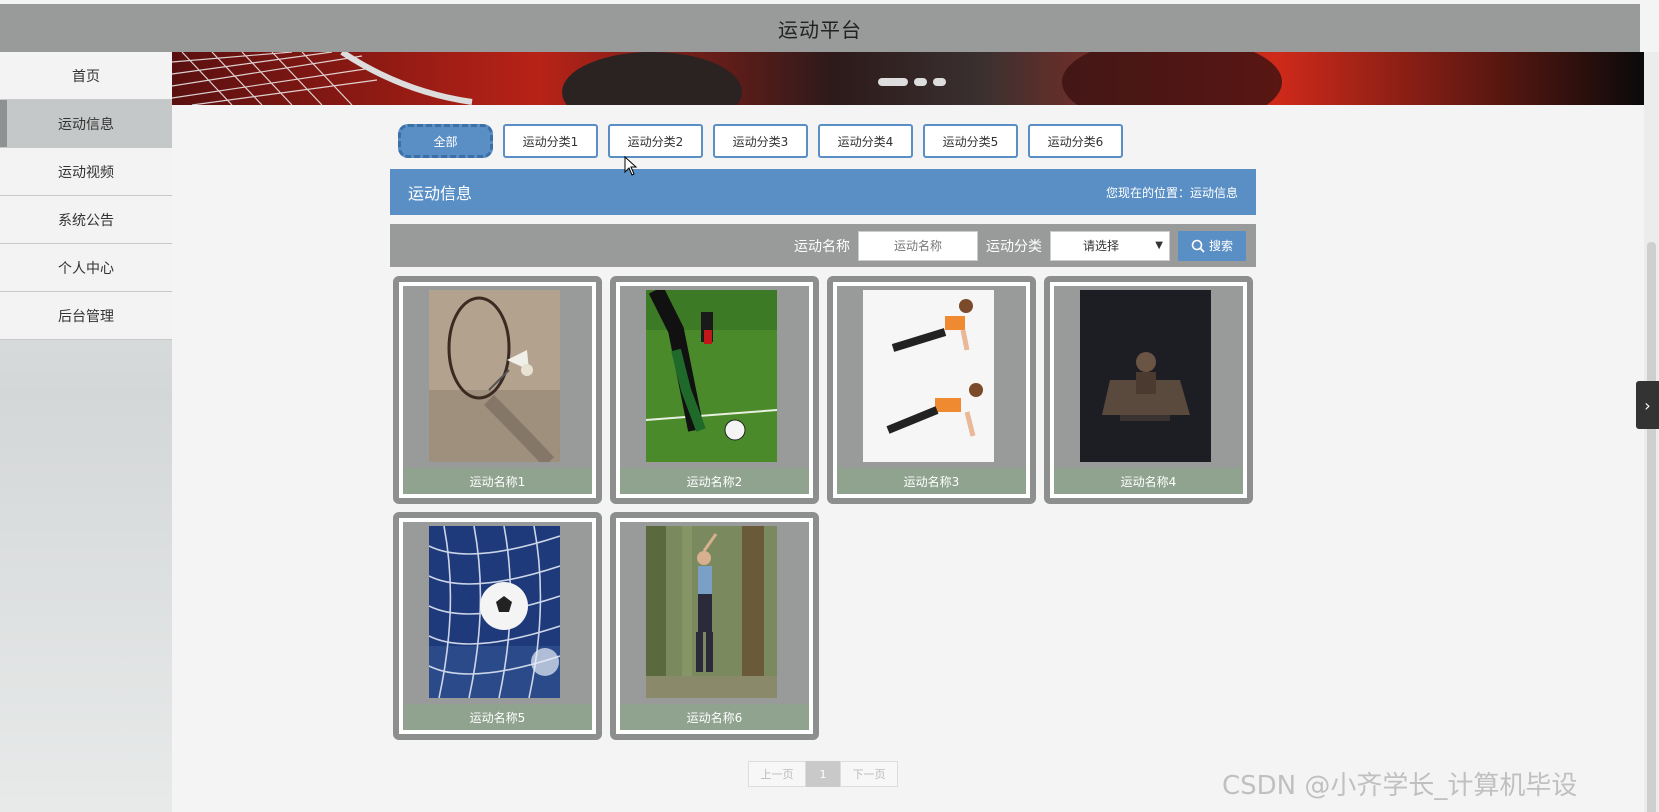 The height and width of the screenshot is (812, 1659). I want to click on chevron-down-icon: ▼, so click(1159, 245).